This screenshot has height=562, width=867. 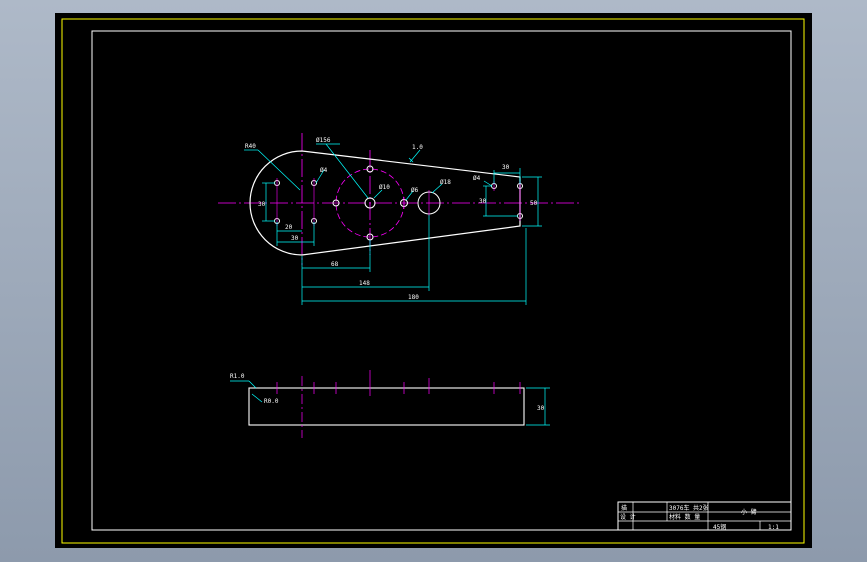 What do you see at coordinates (541, 408) in the screenshot?
I see `dim-thickness: 30` at bounding box center [541, 408].